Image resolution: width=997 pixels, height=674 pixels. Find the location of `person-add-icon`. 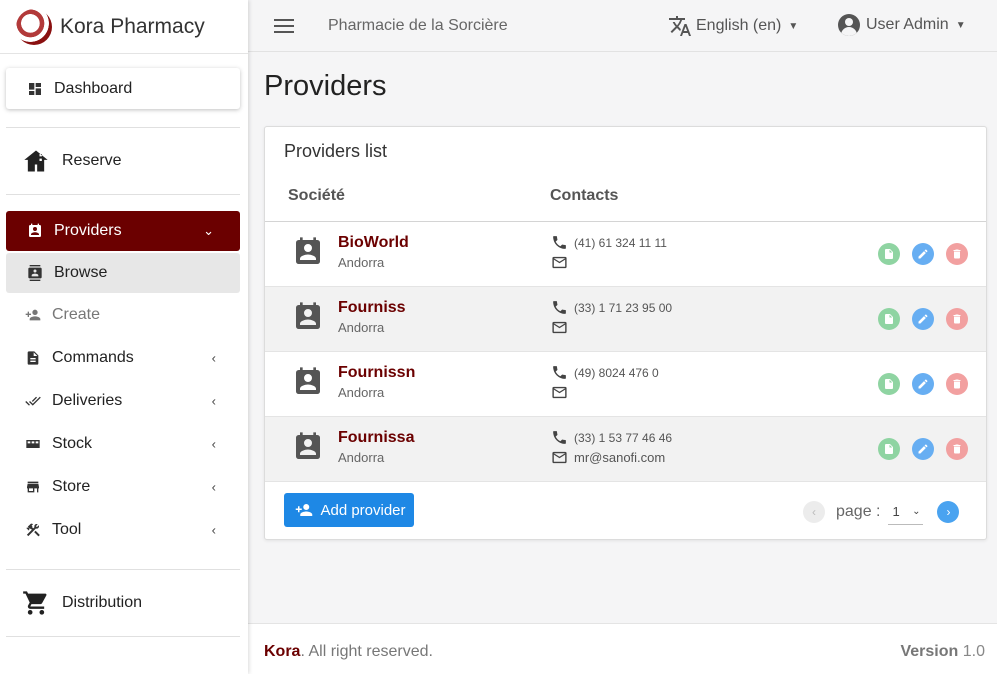

person-add-icon is located at coordinates (33, 315).